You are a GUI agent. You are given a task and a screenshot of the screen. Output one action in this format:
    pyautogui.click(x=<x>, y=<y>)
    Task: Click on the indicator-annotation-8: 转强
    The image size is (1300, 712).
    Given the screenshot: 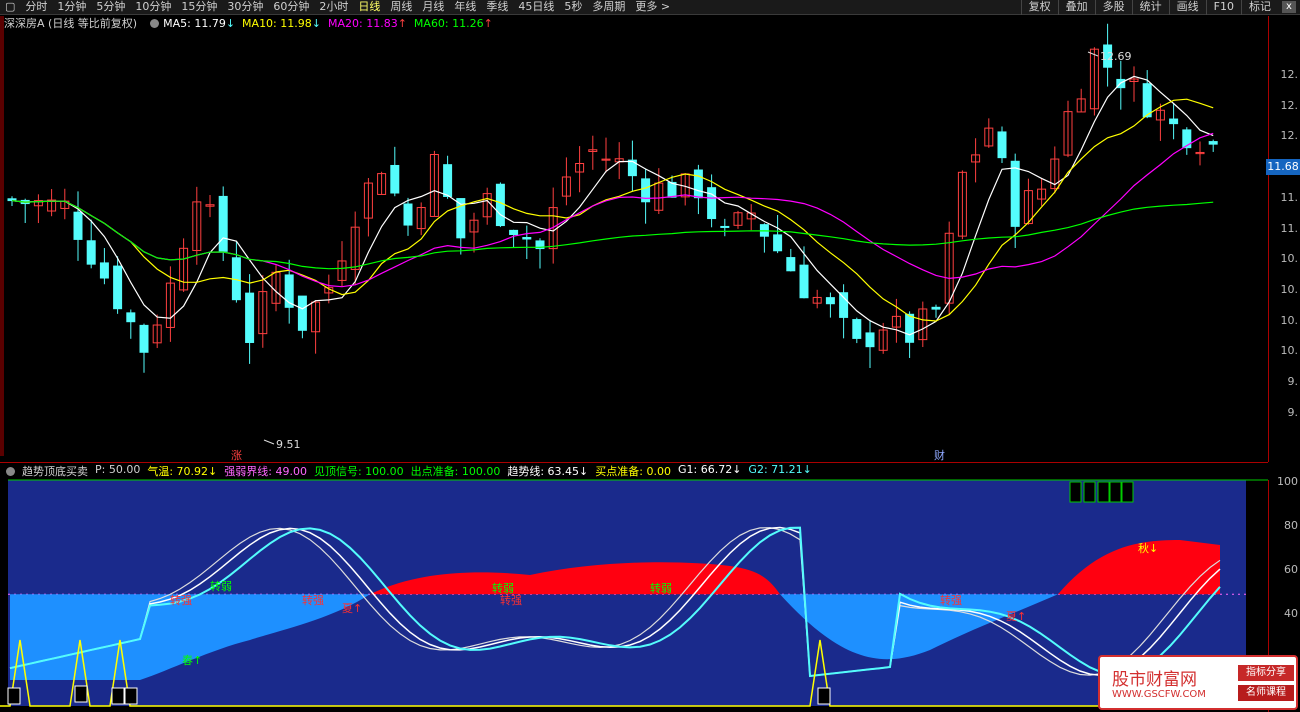 What is the action you would take?
    pyautogui.click(x=951, y=600)
    